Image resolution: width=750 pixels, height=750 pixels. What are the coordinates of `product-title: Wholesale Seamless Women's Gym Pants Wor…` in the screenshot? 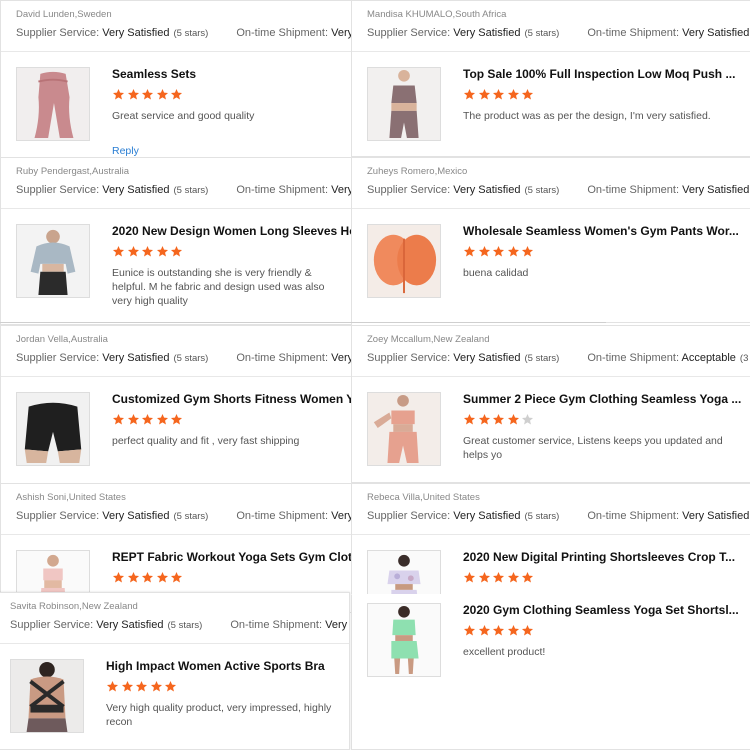 It's located at (601, 231).